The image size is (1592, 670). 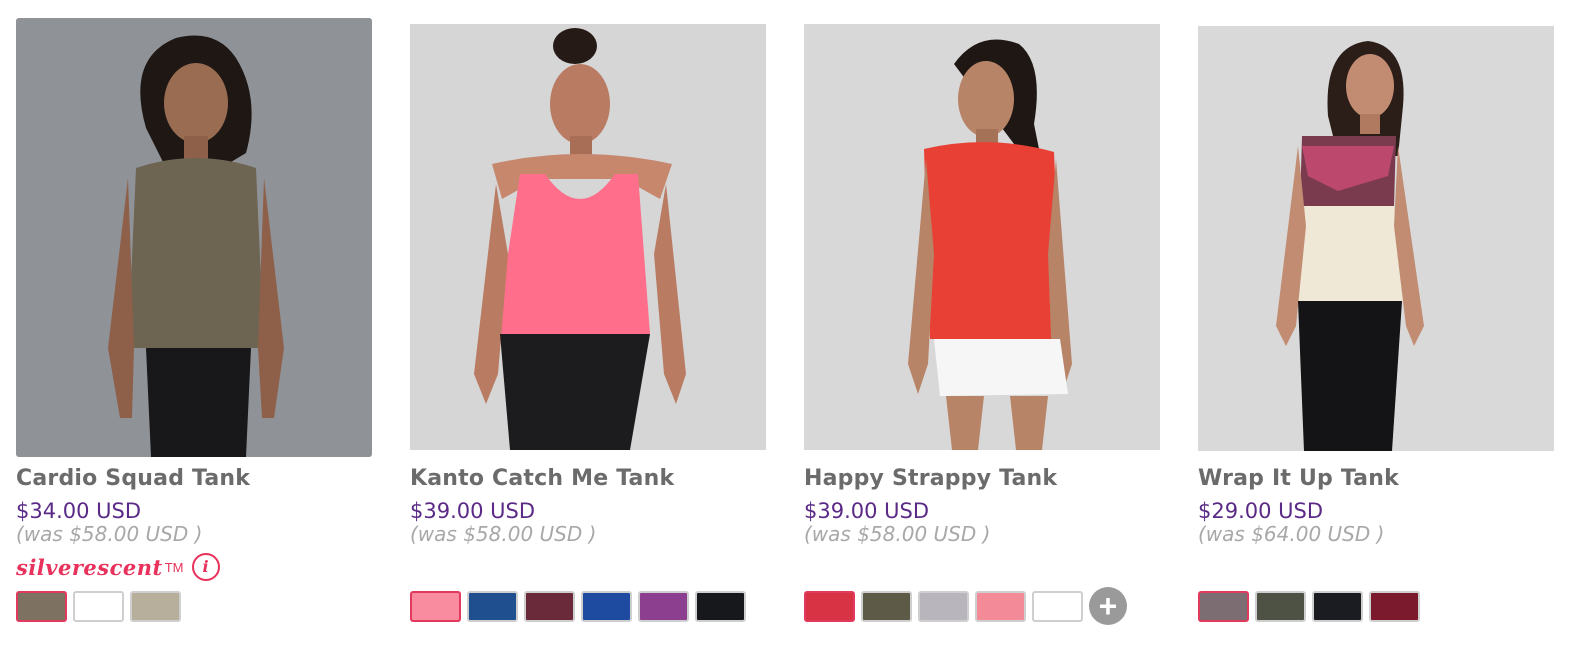 I want to click on more-colors-plus-icon: +, so click(x=1108, y=606).